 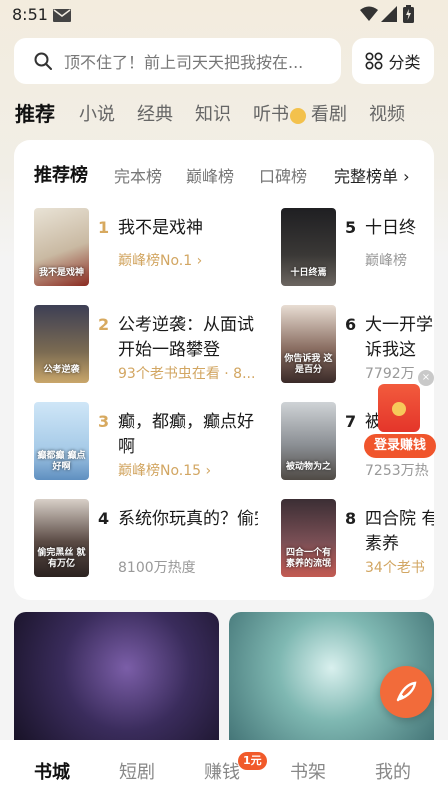 I want to click on bottom-nav: 书城 短剧 赚钱 1元 书架 我的, so click(x=224, y=768).